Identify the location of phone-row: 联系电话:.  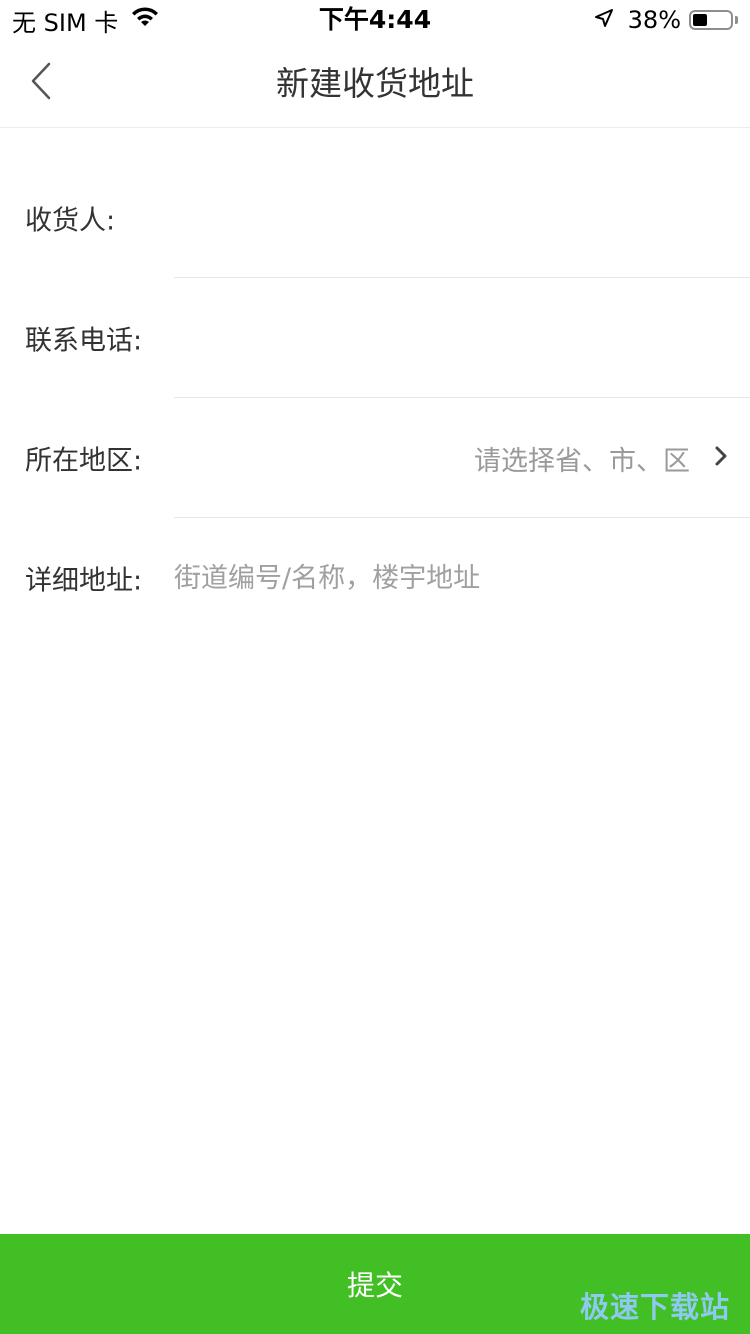
(375, 338).